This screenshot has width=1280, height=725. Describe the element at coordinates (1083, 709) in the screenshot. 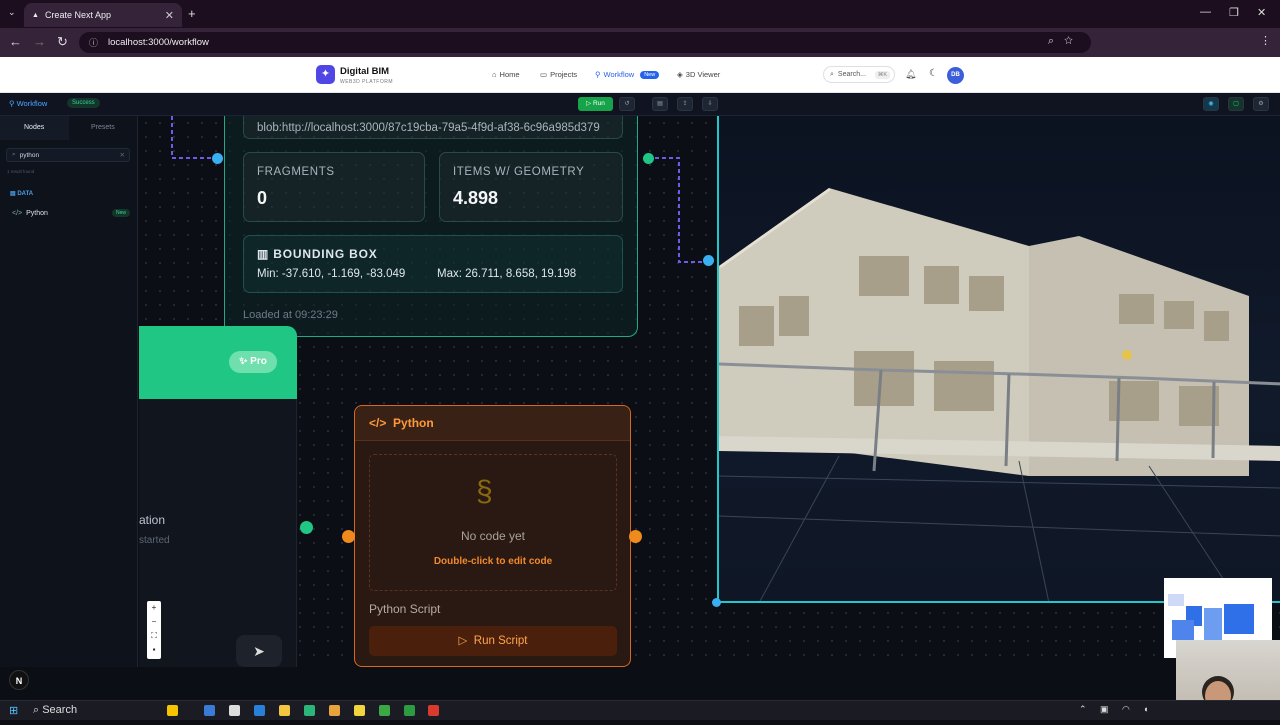

I see `tray-chevron-icon: ⌃` at that location.